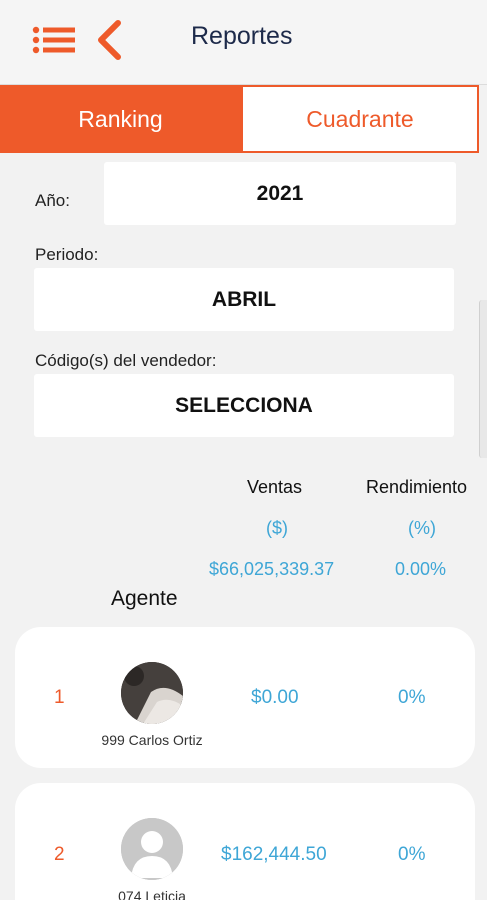 This screenshot has width=487, height=900. I want to click on year-selector: 2021, so click(280, 193).